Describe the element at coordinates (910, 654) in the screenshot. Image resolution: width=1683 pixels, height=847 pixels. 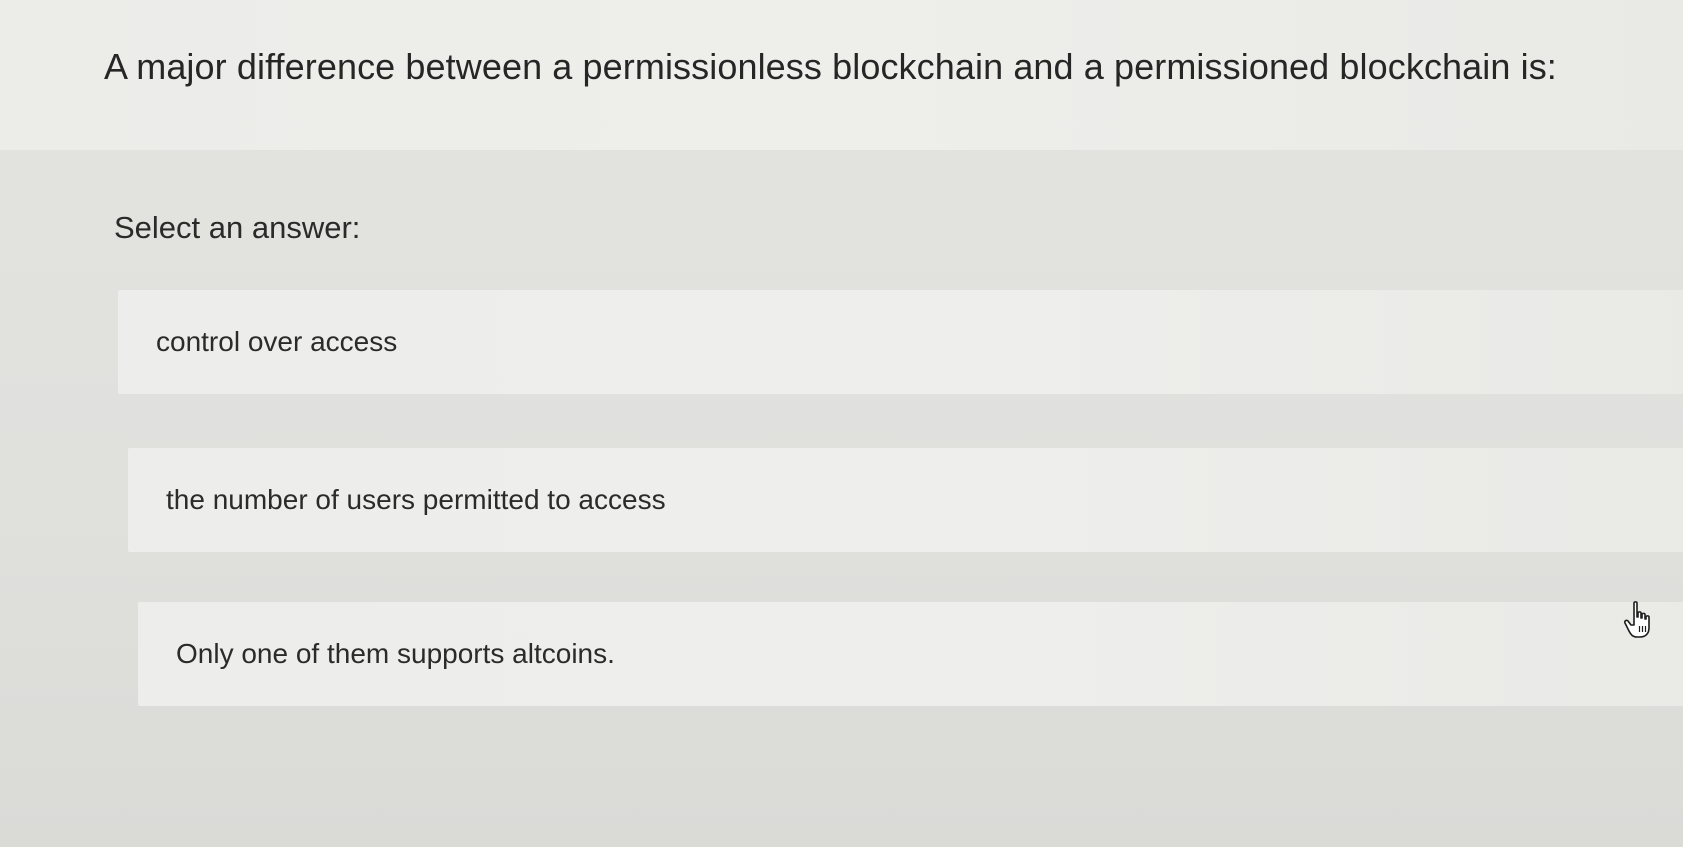
I see `answer-option-altcoins: Only one of them supports altcoins.` at that location.